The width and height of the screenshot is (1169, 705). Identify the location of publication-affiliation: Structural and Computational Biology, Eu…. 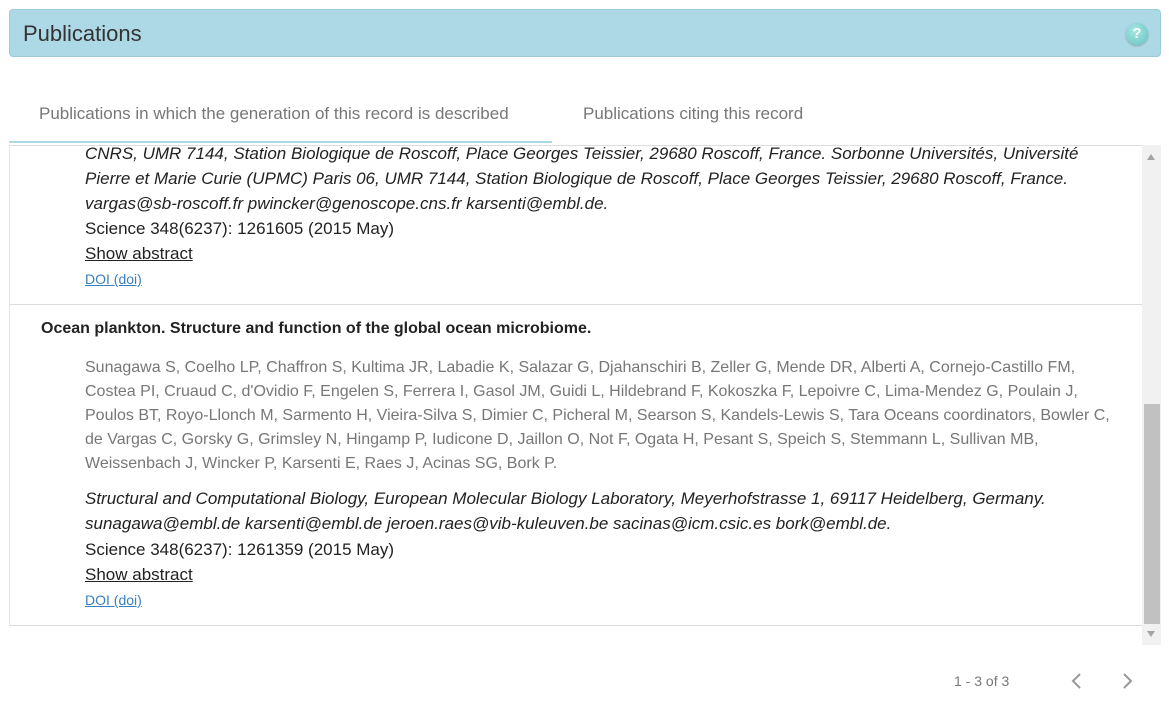
(565, 511).